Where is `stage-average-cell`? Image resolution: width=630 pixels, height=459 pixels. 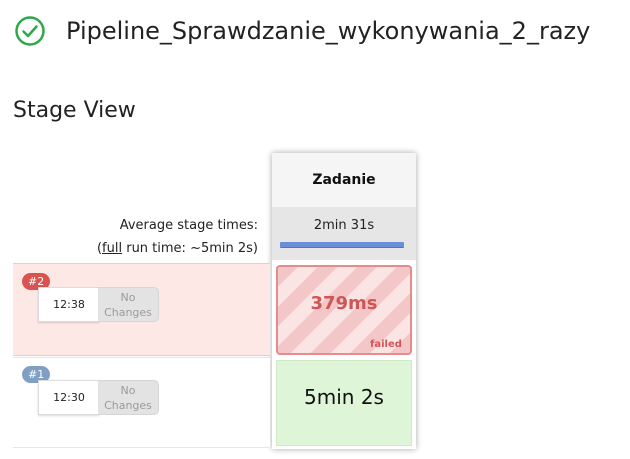 stage-average-cell is located at coordinates (344, 233).